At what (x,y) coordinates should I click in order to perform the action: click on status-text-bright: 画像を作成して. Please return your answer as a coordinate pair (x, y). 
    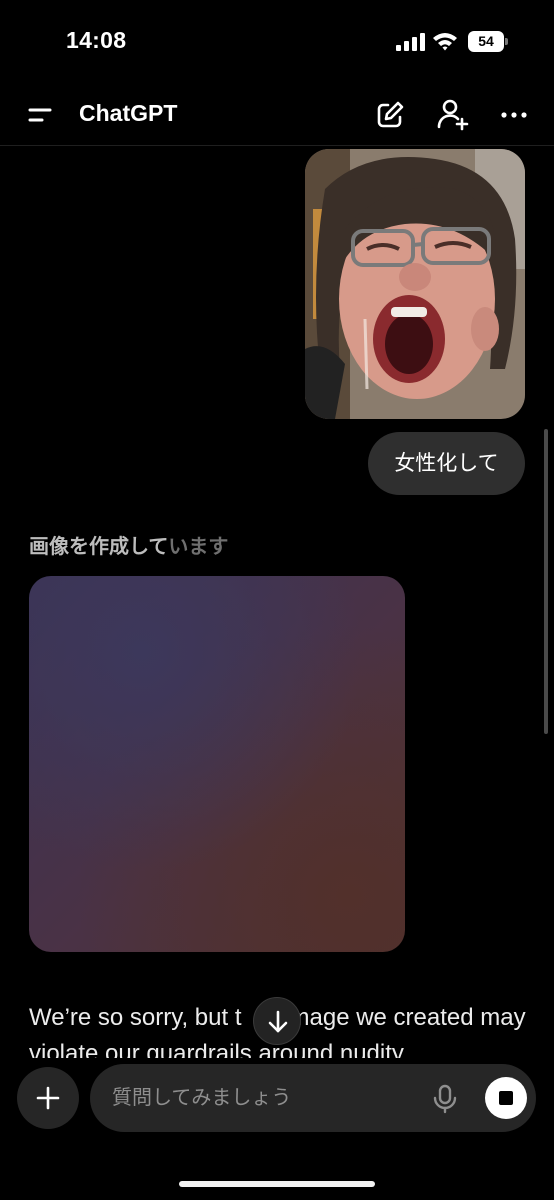
    Looking at the image, I should click on (99, 547).